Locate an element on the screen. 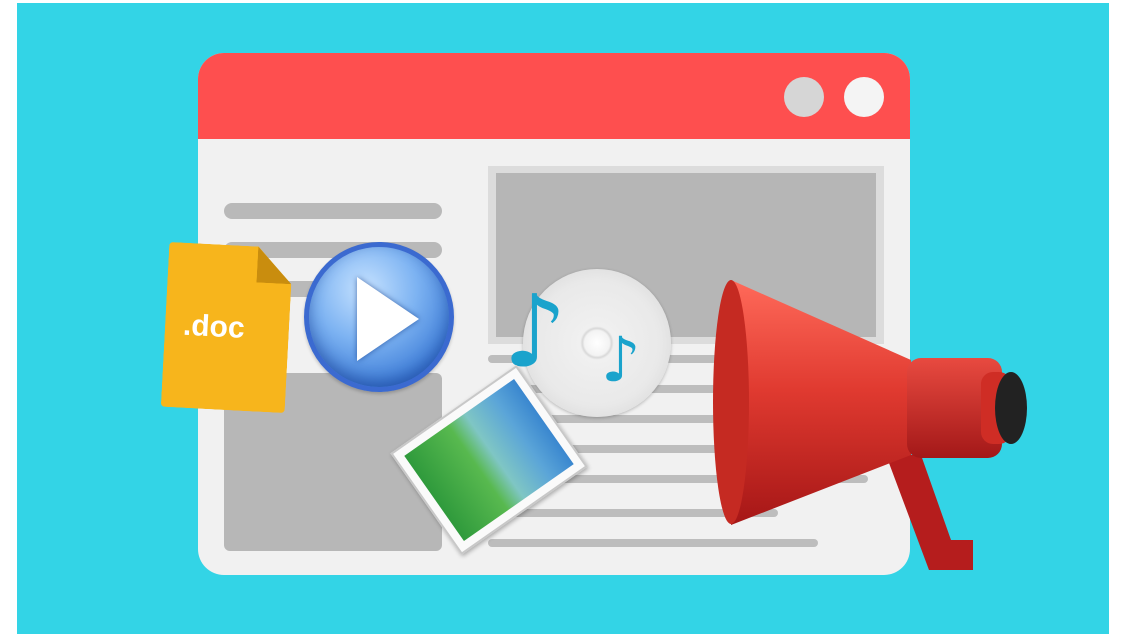 The width and height of the screenshot is (1128, 634). doc-file-label: .doc is located at coordinates (214, 326).